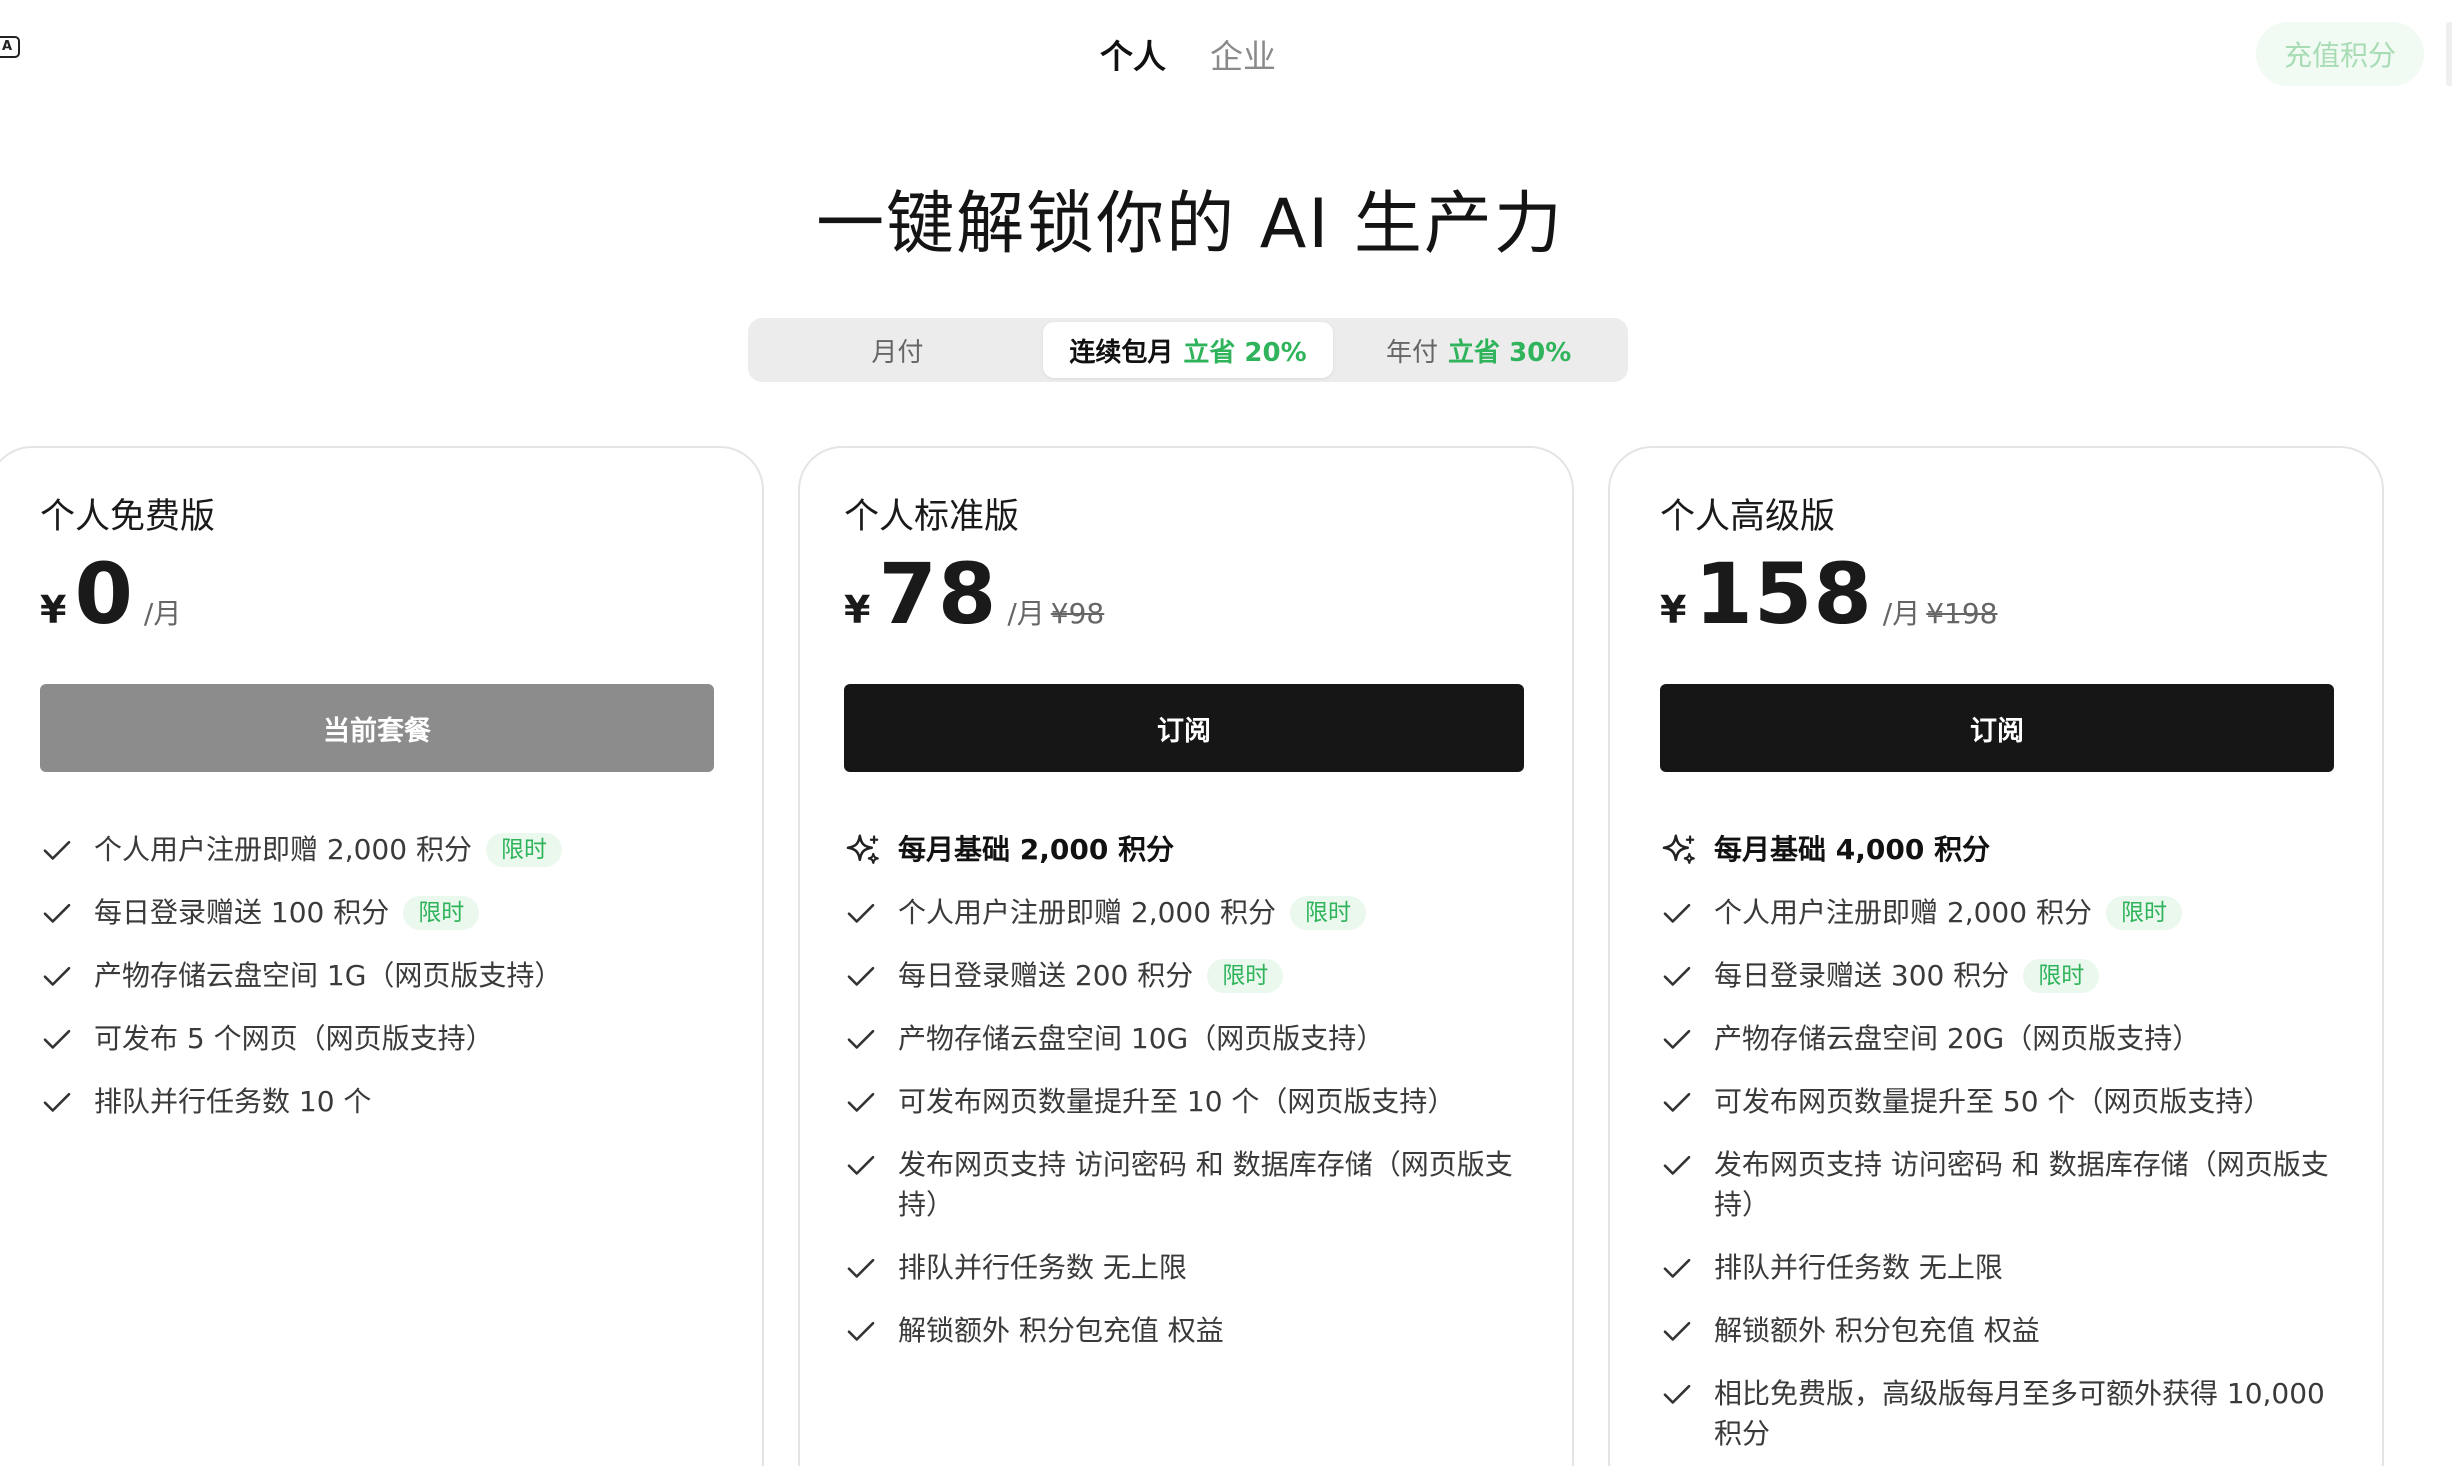 Image resolution: width=2452 pixels, height=1466 pixels. I want to click on feature-text: 每日登录赠送 300 积分, so click(1862, 975).